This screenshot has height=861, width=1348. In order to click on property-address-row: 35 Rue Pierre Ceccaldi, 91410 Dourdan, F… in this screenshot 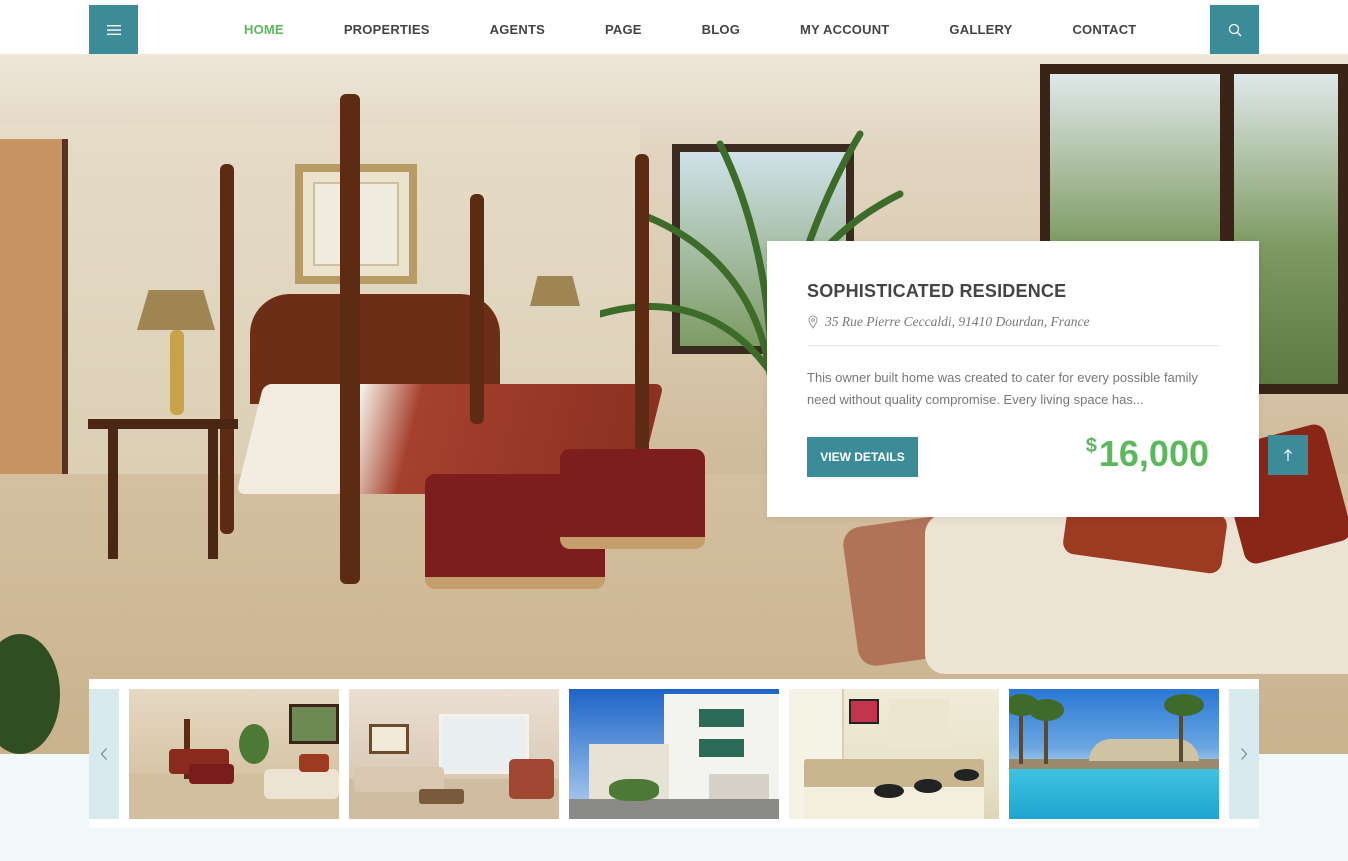, I will do `click(1013, 322)`.